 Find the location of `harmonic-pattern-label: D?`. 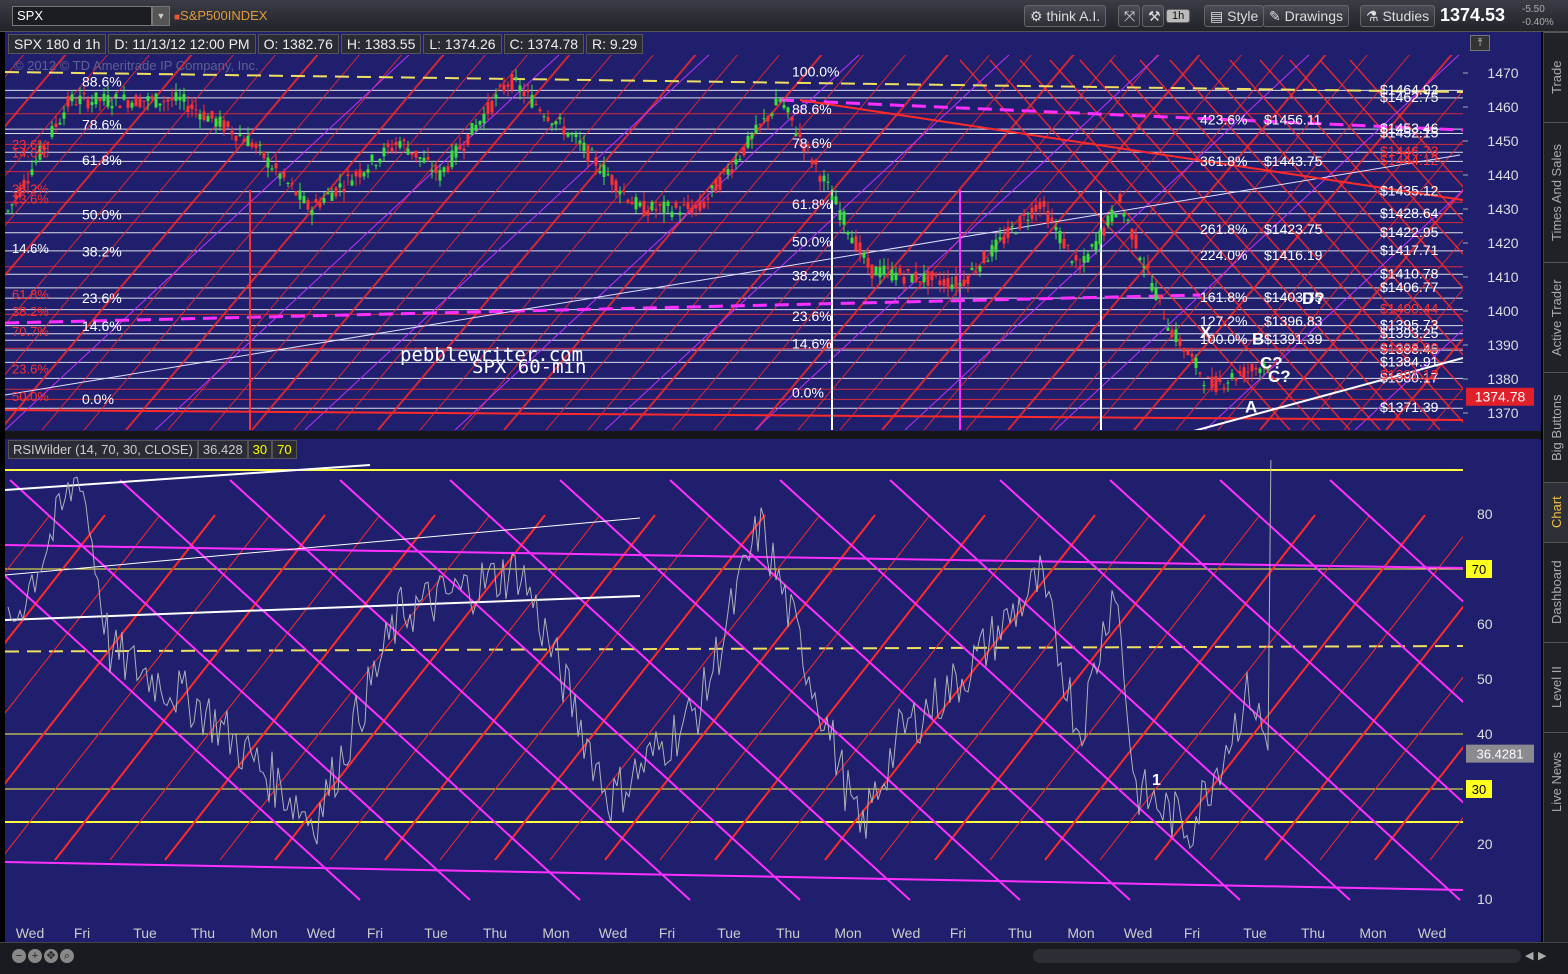

harmonic-pattern-label: D? is located at coordinates (1313, 298).